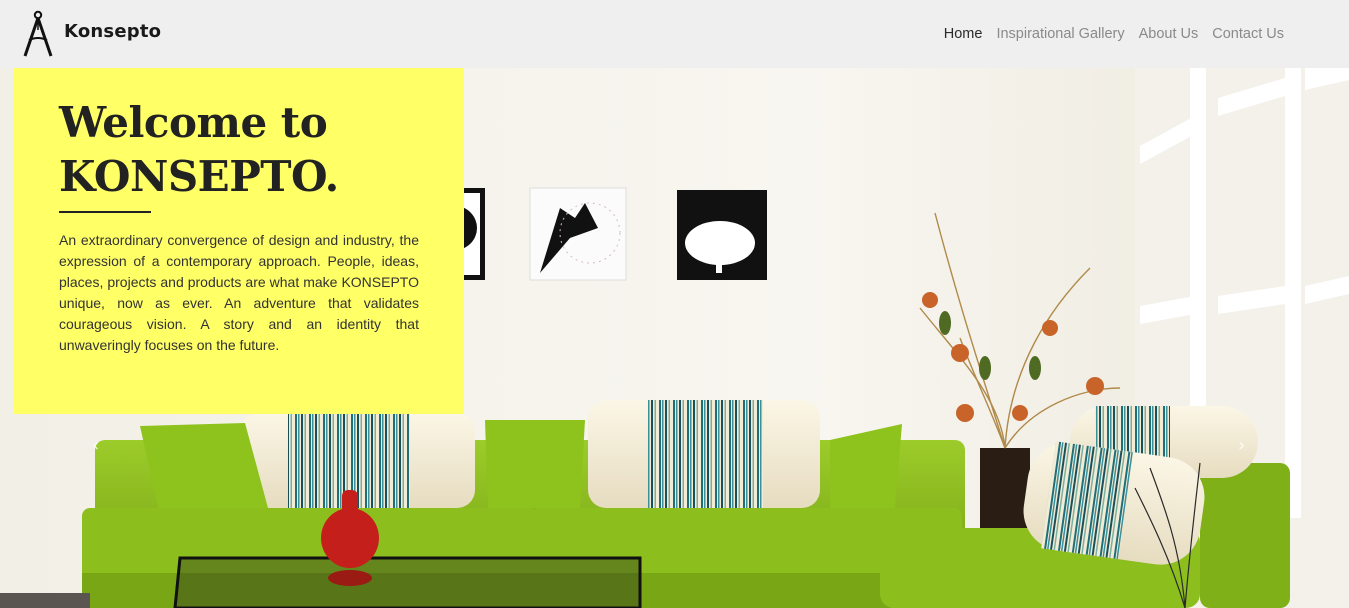 The image size is (1349, 608). Describe the element at coordinates (102, 445) in the screenshot. I see `chevron-left-icon: ‹` at that location.